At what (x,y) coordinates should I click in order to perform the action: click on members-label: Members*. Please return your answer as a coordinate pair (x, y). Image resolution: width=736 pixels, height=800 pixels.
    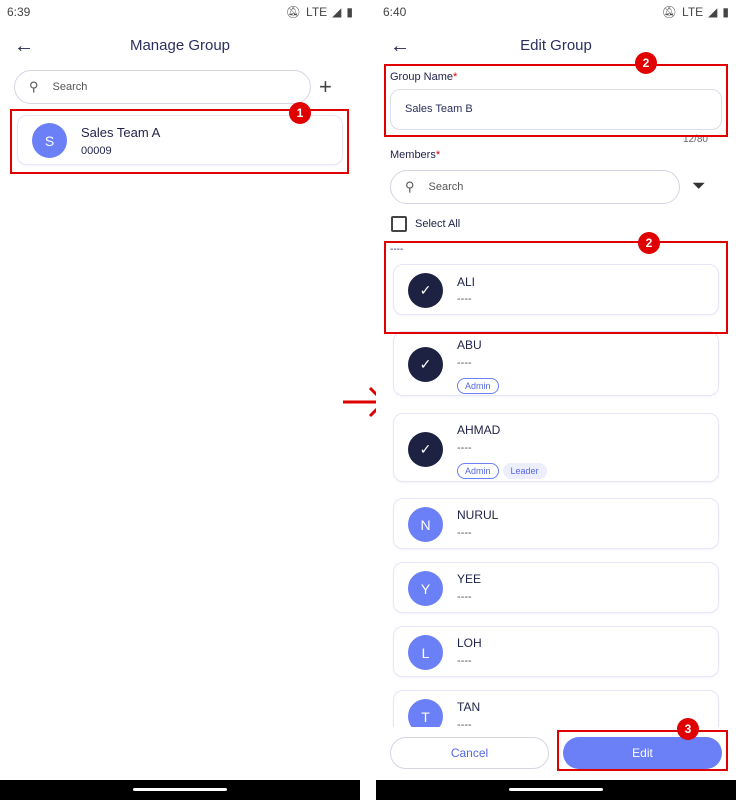
    Looking at the image, I should click on (415, 155).